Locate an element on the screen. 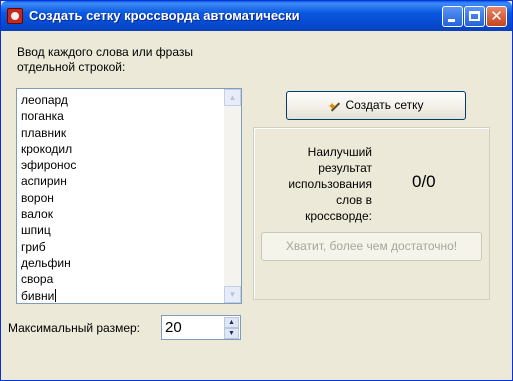 The image size is (513, 381). word-line: гриб is located at coordinates (33, 246).